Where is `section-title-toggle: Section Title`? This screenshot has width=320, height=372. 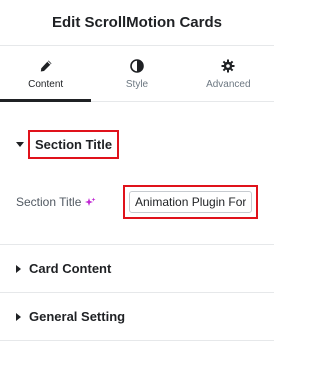
section-title-toggle: Section Title is located at coordinates (137, 144).